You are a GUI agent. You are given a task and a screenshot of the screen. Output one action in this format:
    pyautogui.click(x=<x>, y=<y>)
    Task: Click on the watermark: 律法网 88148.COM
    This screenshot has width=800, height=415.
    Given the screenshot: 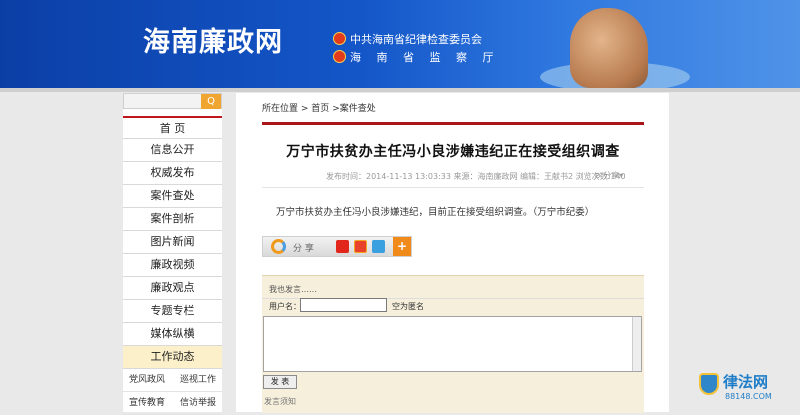 What is the action you would take?
    pyautogui.click(x=748, y=391)
    